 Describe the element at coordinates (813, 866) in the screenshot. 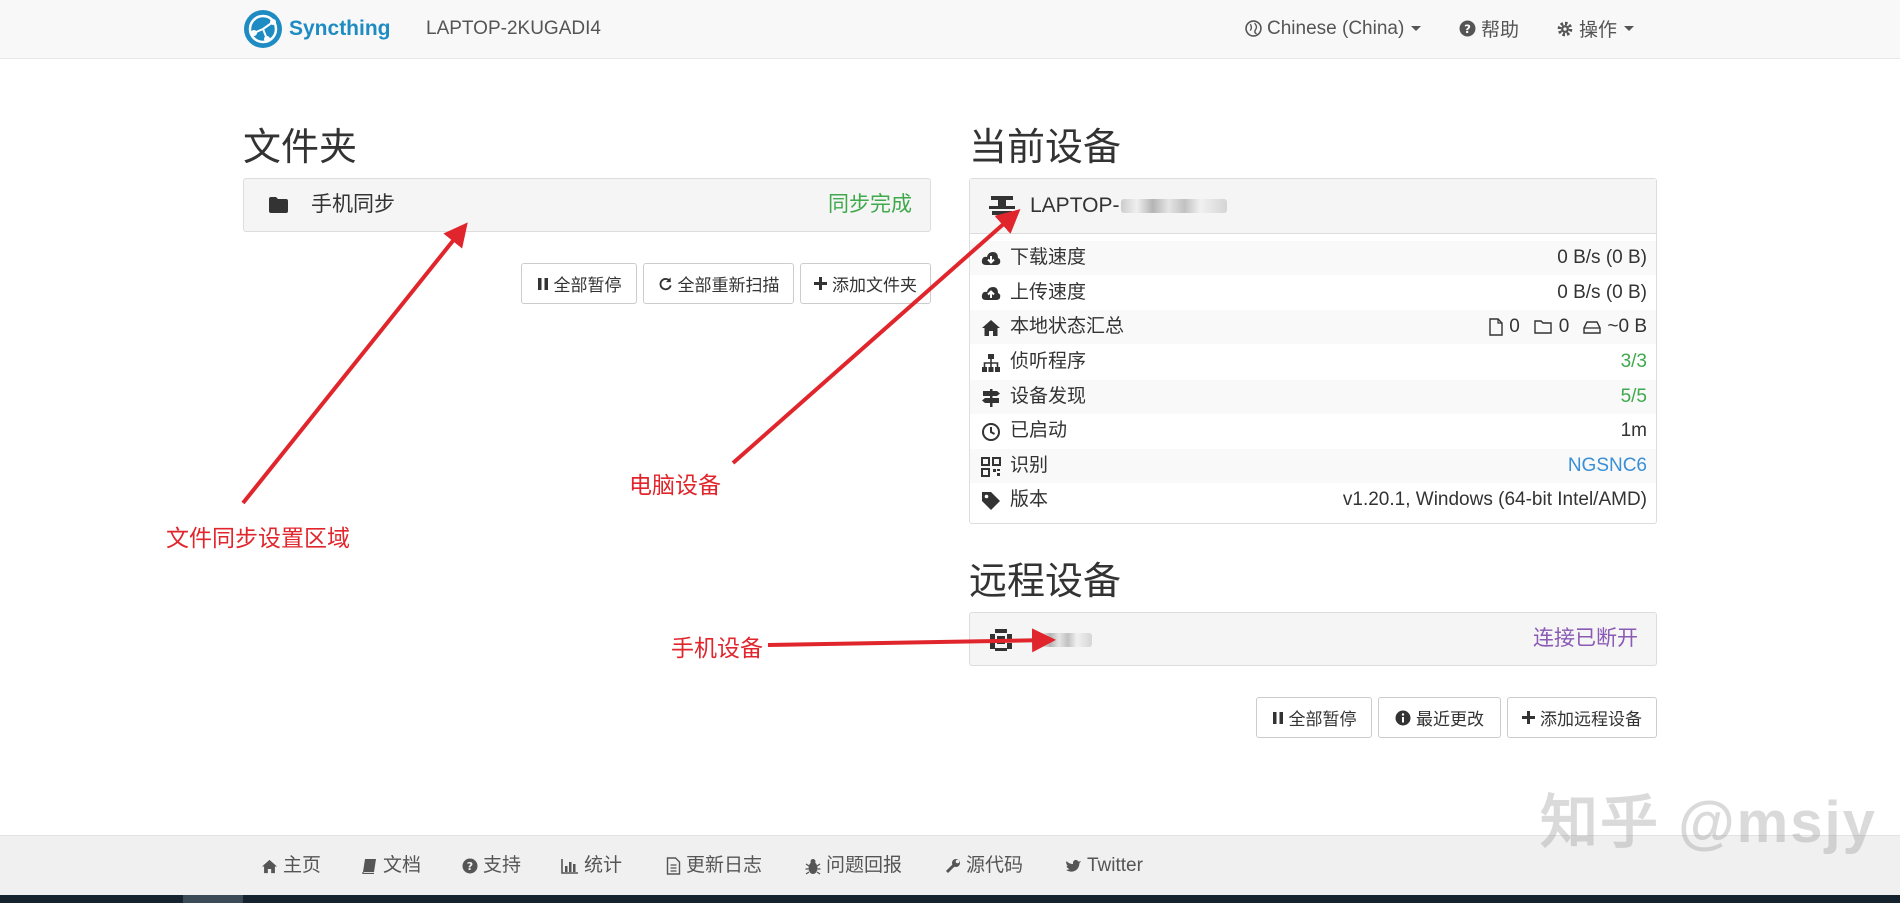

I see `bug-icon` at that location.